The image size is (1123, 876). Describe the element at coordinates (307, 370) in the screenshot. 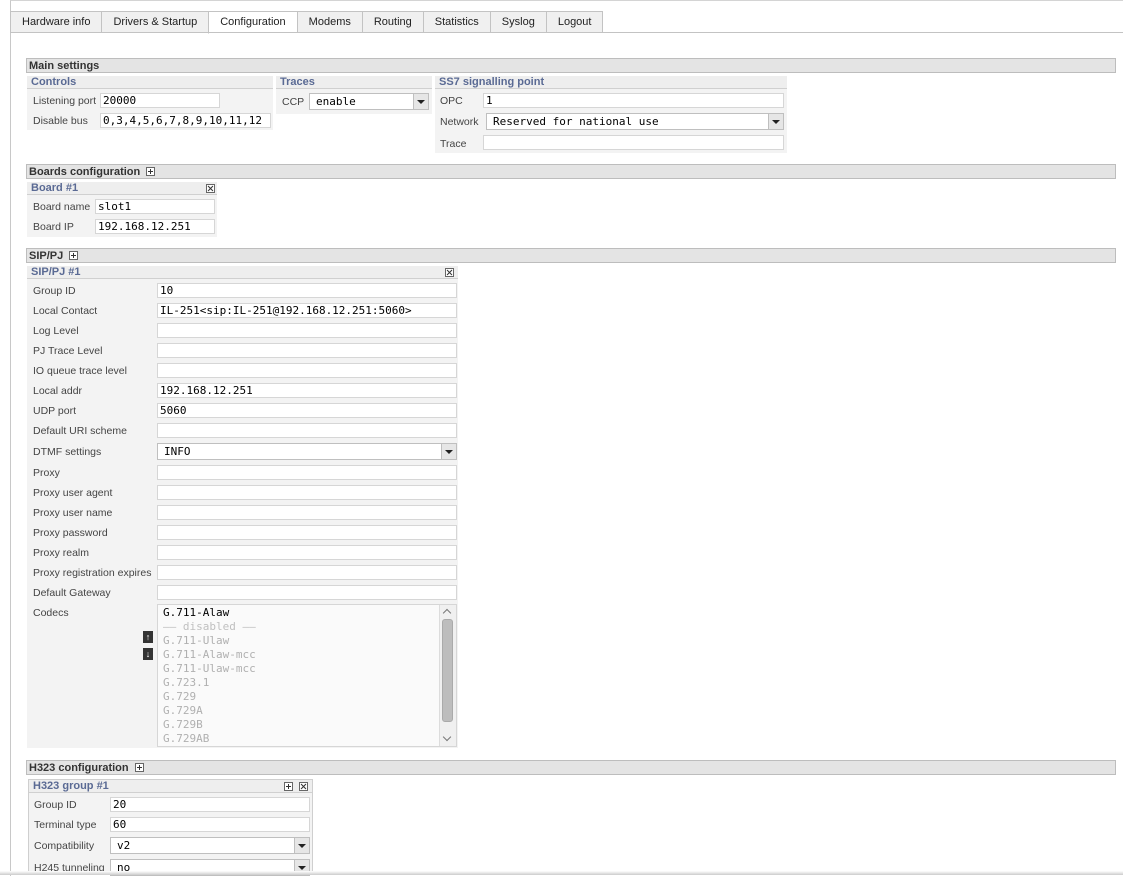

I see `io-queue-trace-input` at that location.